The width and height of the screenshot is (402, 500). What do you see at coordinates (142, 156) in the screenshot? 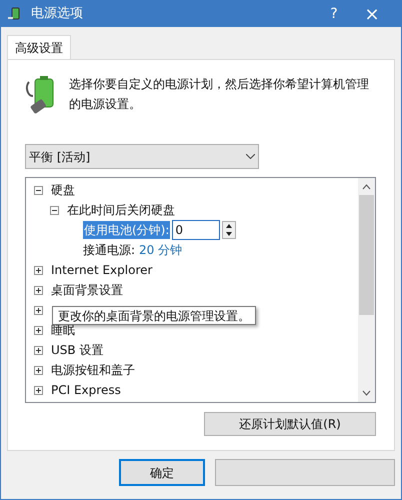
I see `plan-dropdown: 平衡 [活动]` at bounding box center [142, 156].